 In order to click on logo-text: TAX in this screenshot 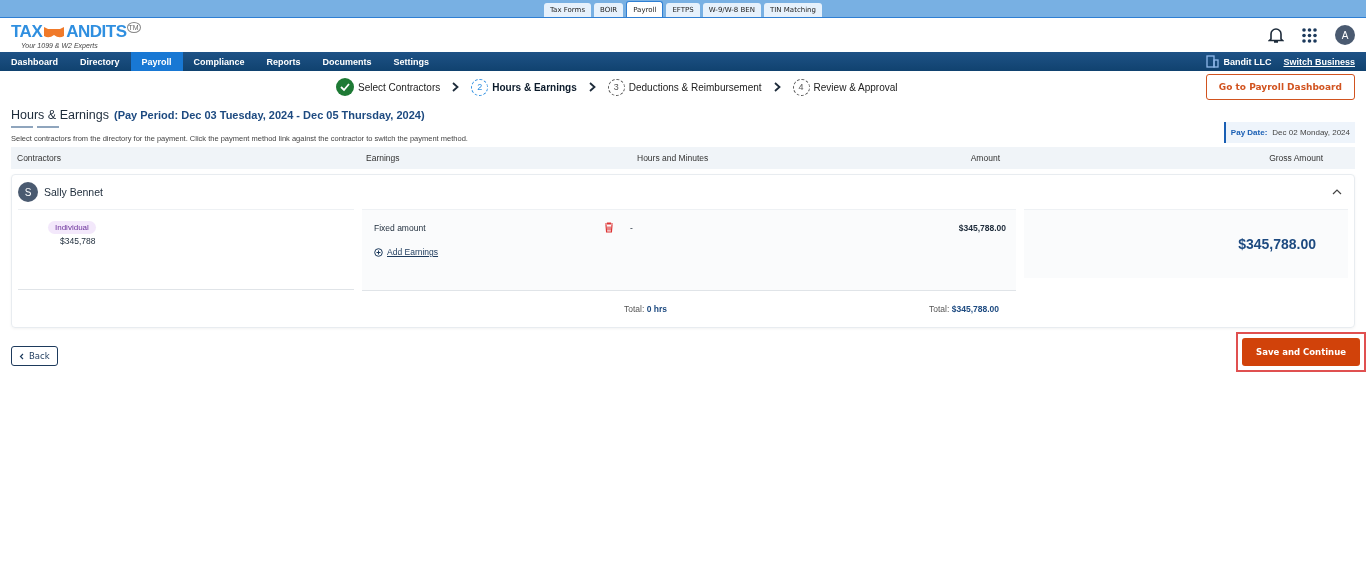, I will do `click(27, 31)`.